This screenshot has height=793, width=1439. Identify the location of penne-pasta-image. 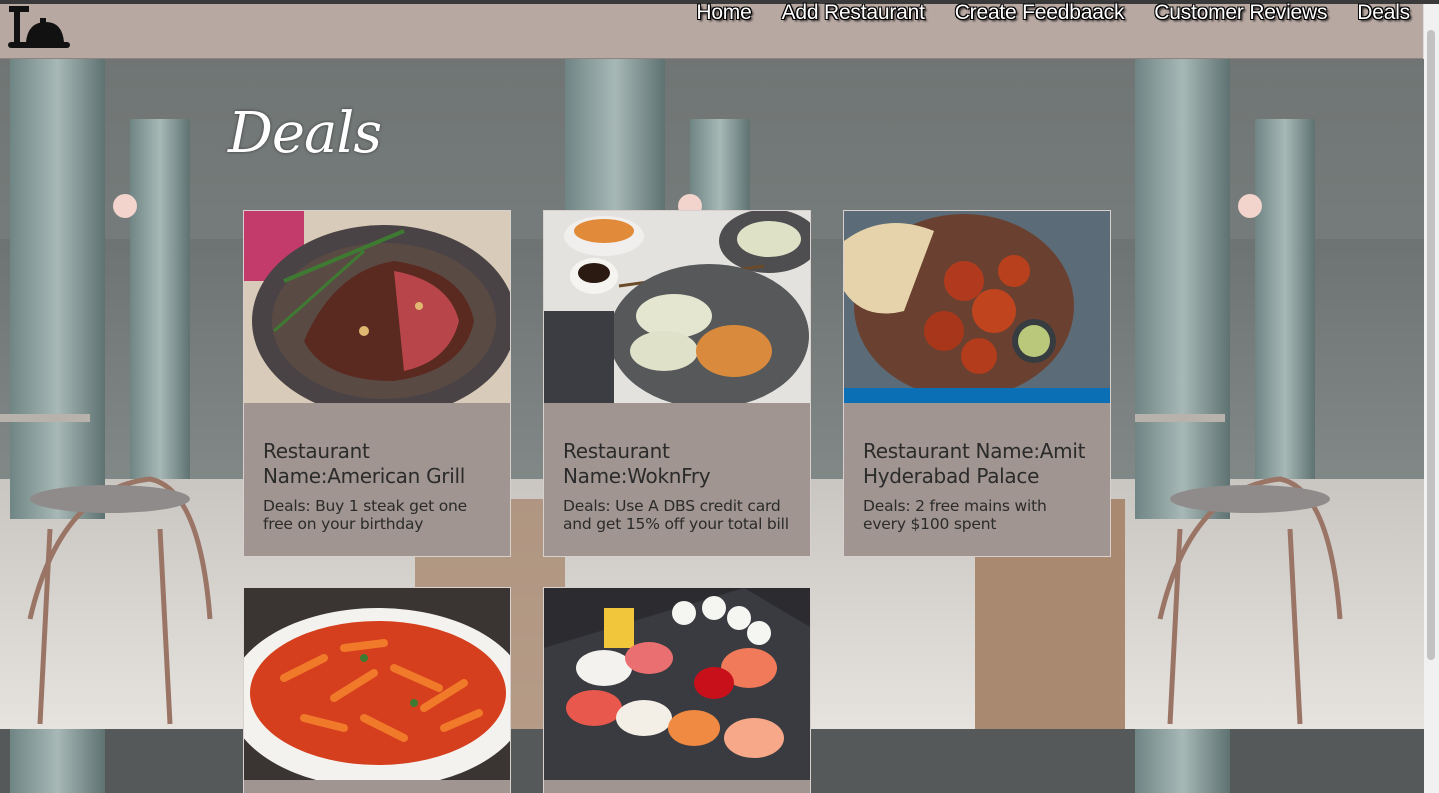
(377, 684).